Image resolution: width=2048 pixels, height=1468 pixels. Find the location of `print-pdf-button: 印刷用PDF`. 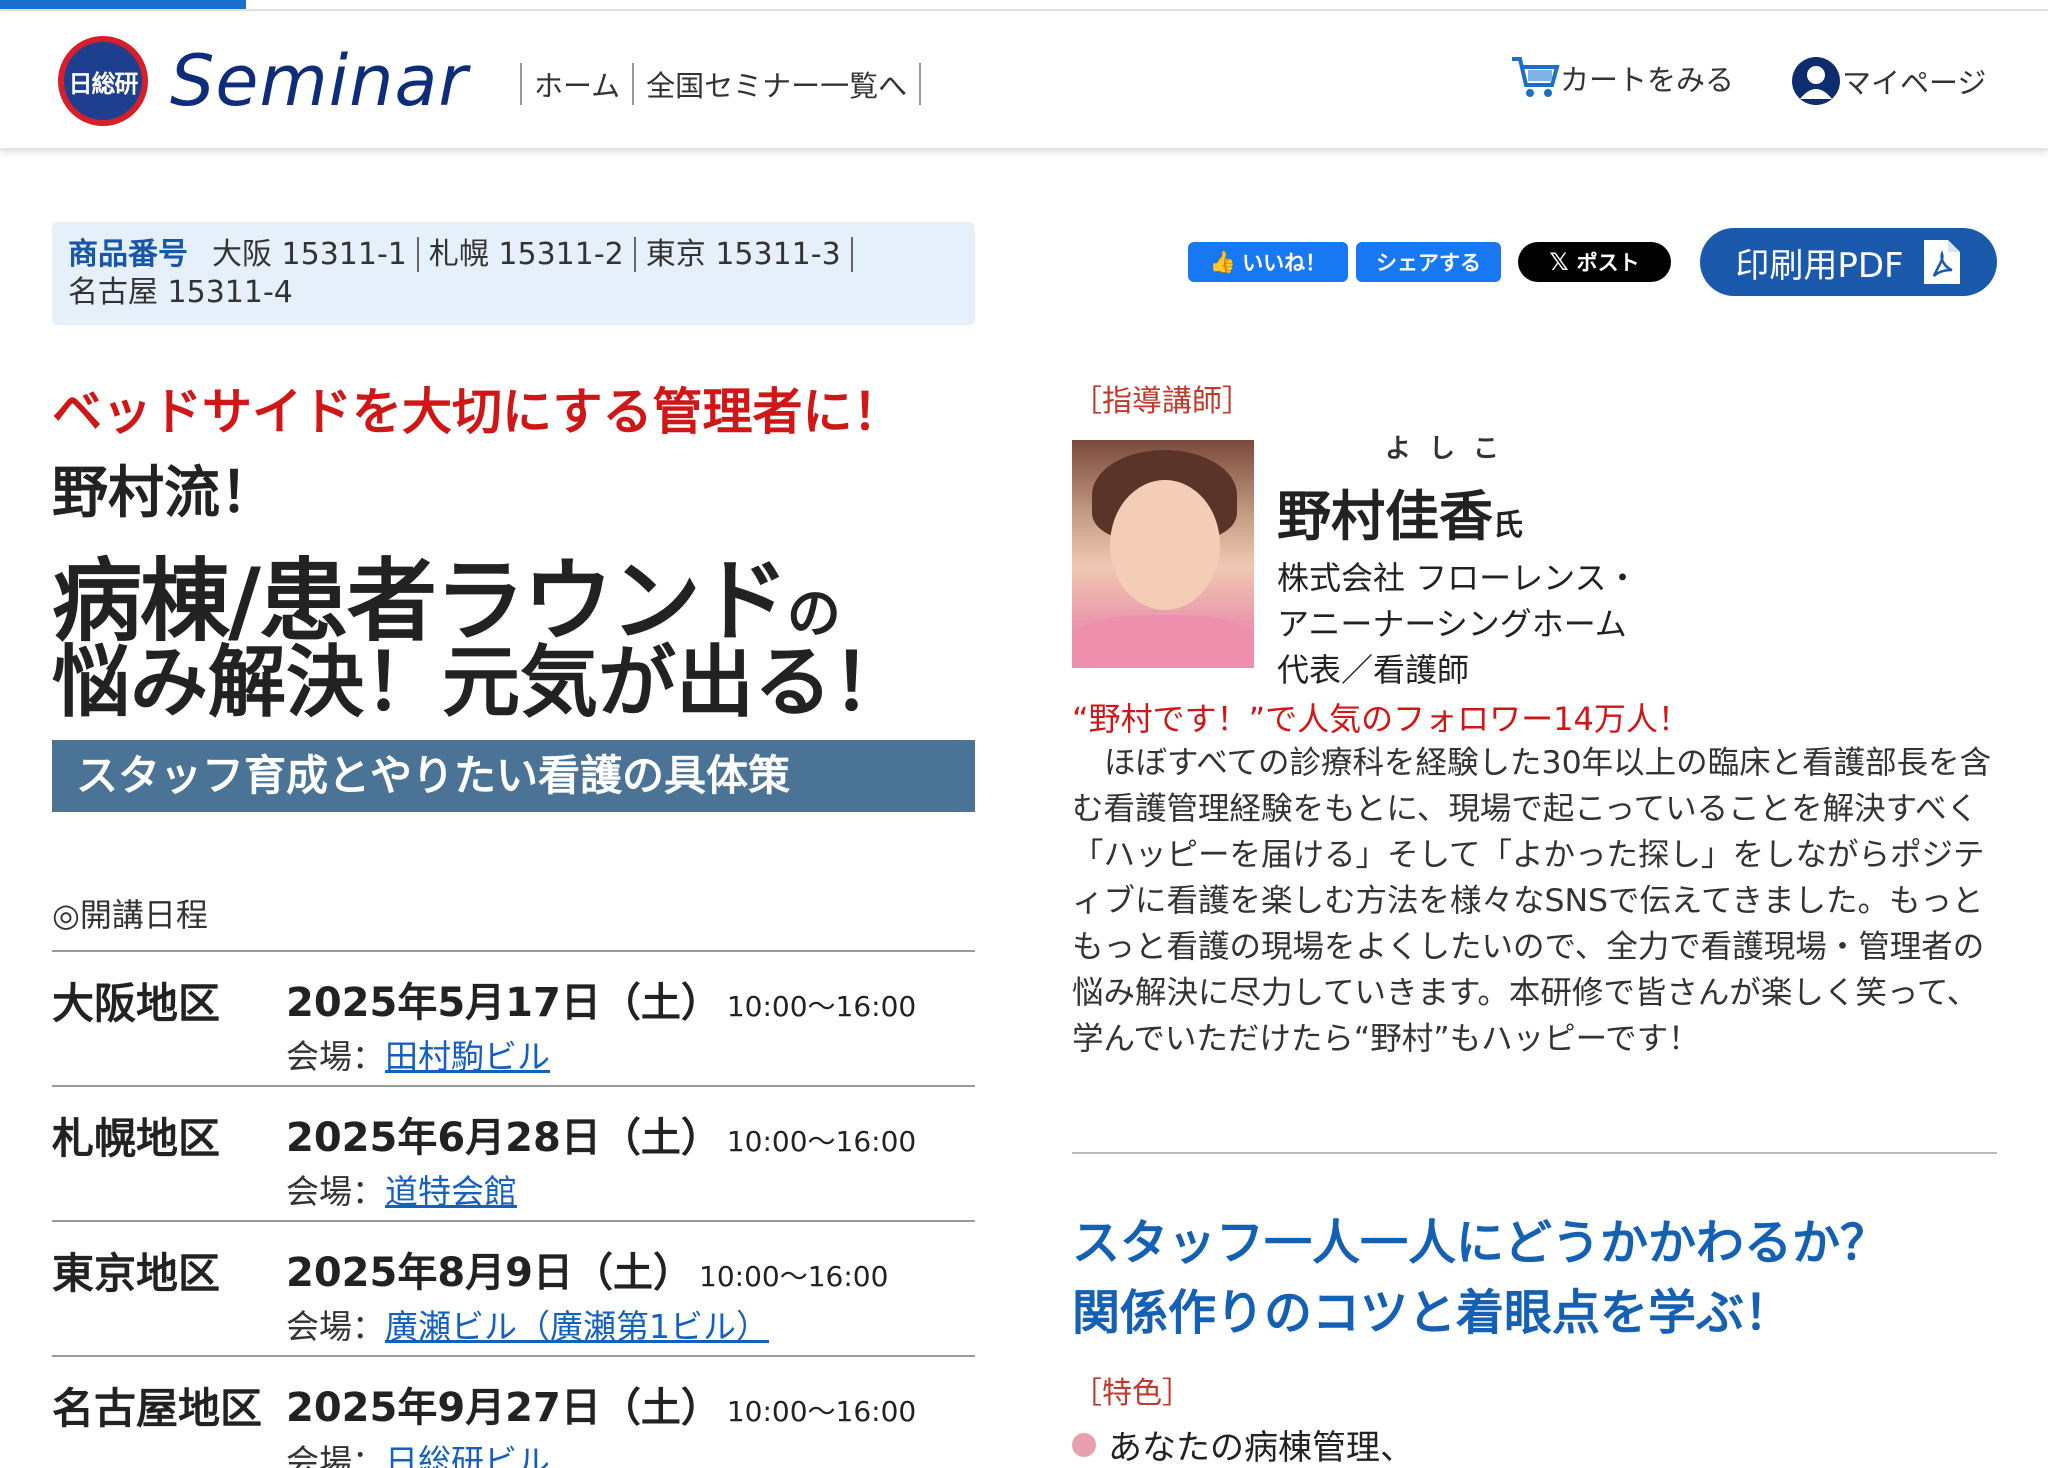

print-pdf-button: 印刷用PDF is located at coordinates (1848, 262).